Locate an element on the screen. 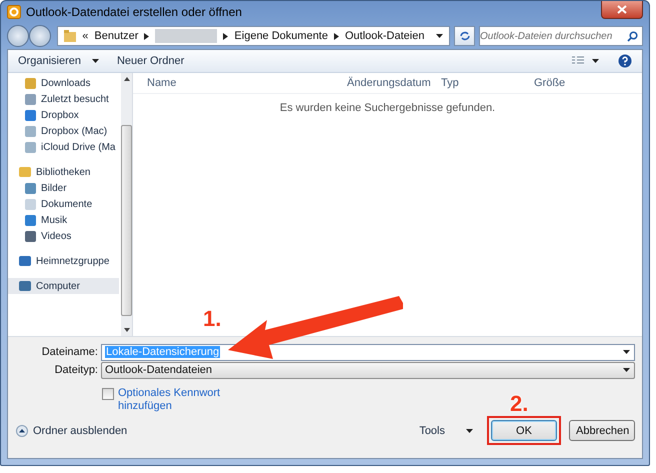  toolbar-button: Organisieren is located at coordinates (58, 61).